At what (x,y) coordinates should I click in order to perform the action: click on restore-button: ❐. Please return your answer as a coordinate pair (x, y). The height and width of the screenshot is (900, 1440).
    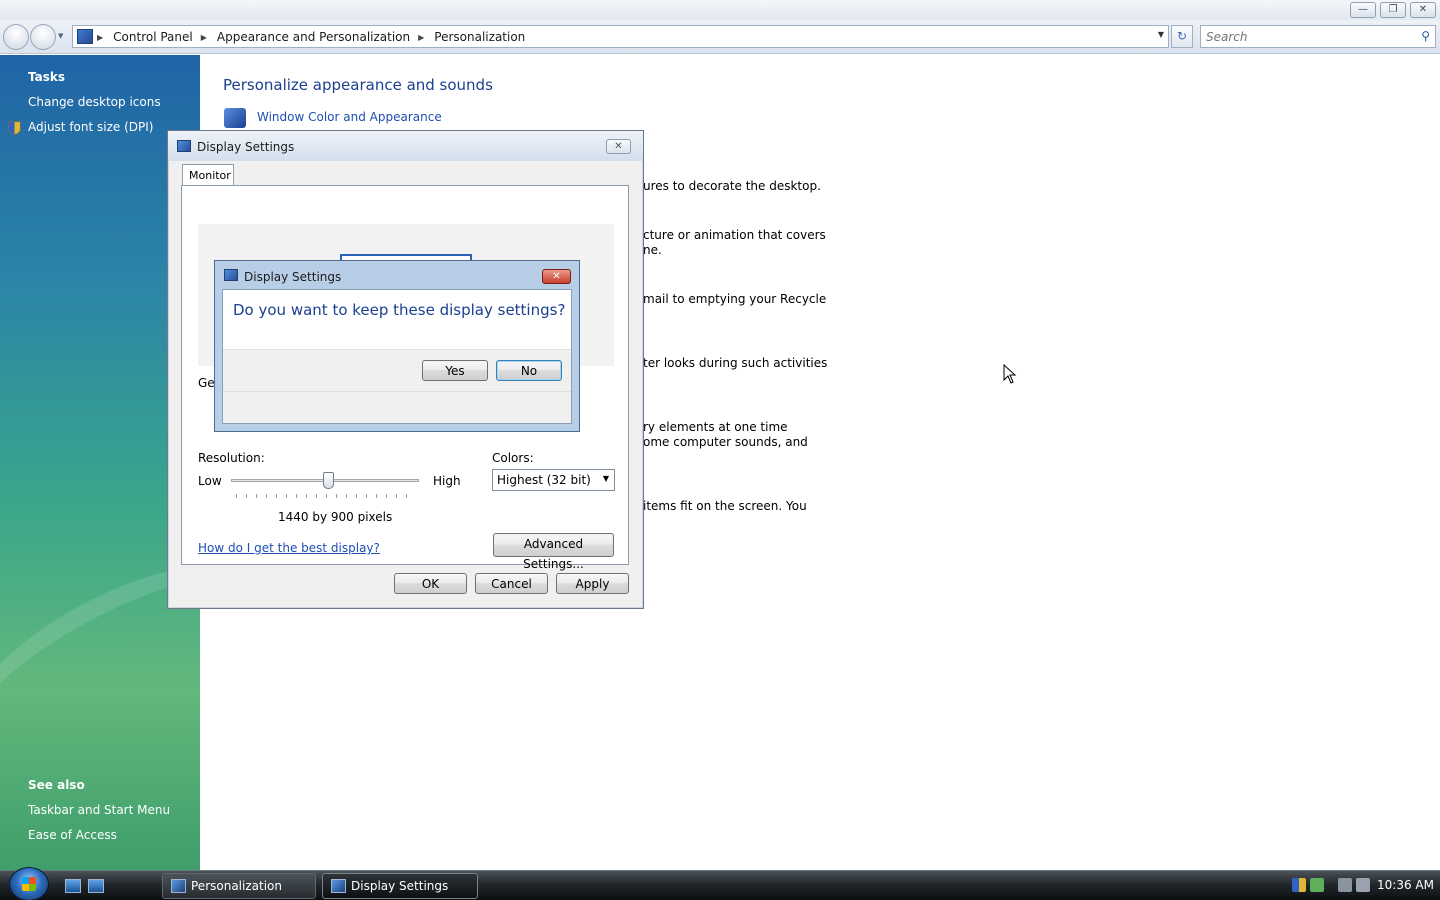
    Looking at the image, I should click on (1393, 10).